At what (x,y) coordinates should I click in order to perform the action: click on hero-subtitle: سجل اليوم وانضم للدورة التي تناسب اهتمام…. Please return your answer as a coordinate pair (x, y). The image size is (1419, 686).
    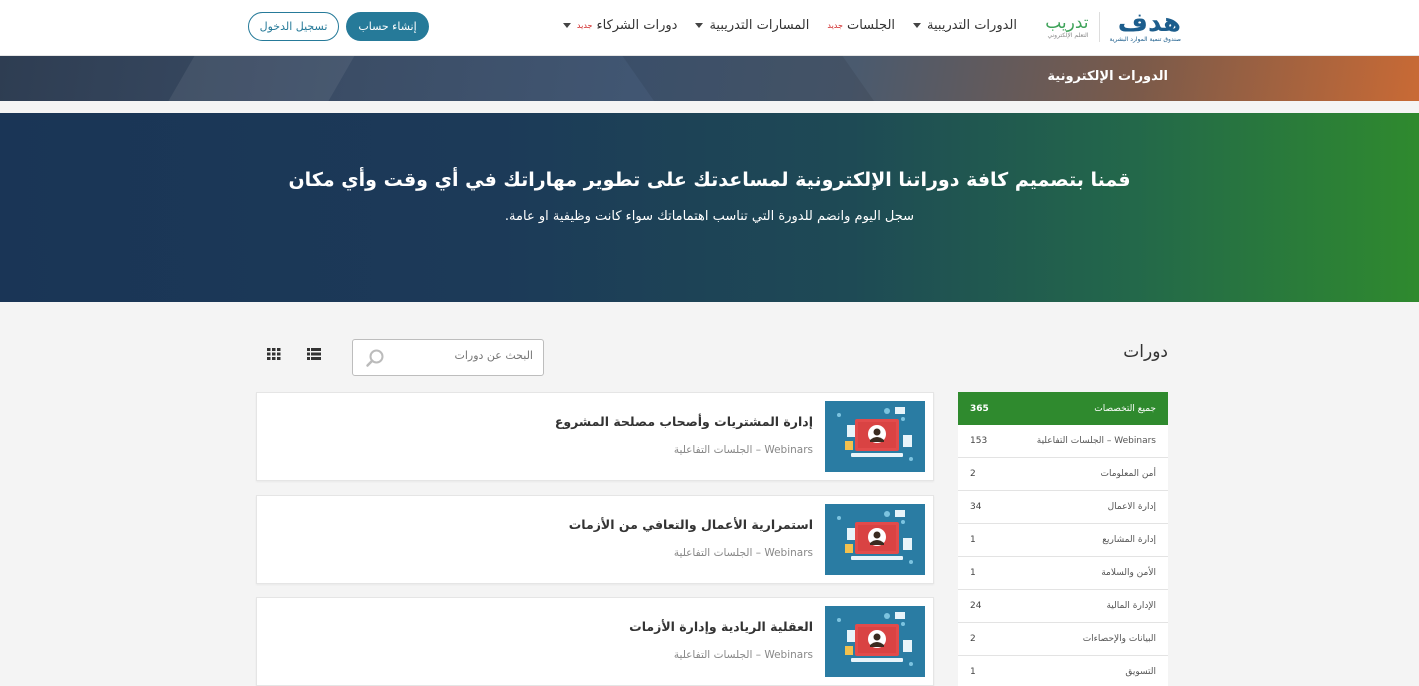
    Looking at the image, I should click on (709, 216).